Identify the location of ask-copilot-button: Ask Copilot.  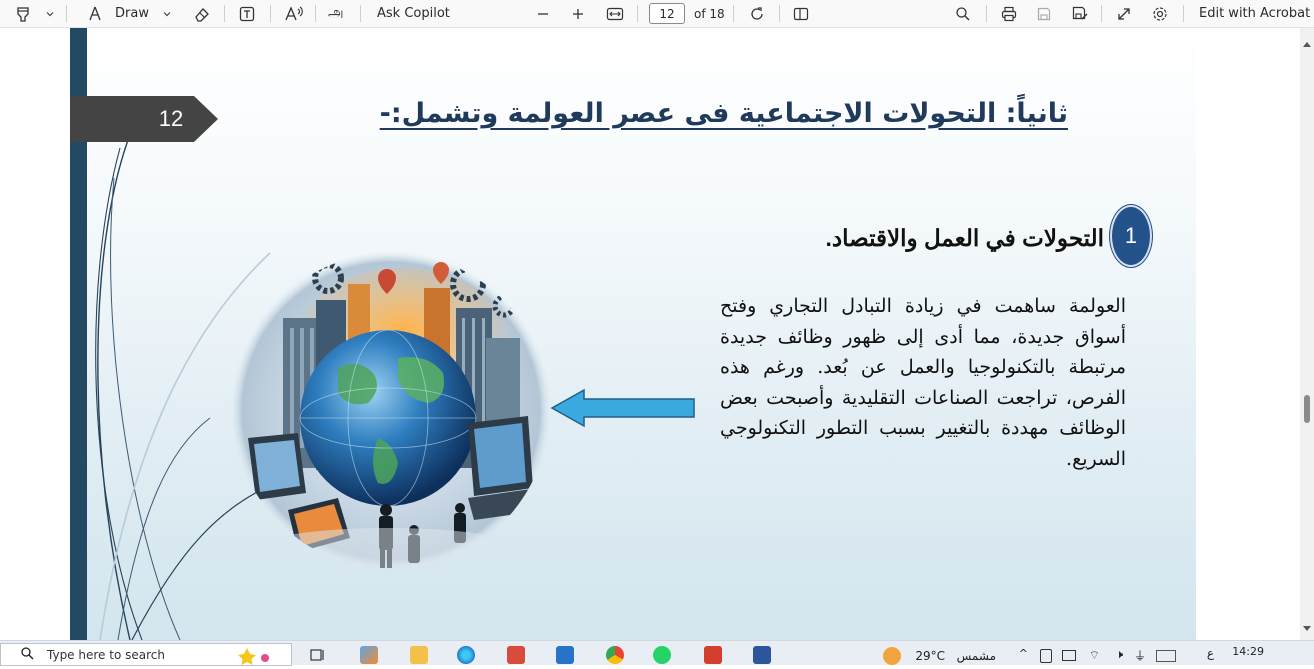
(413, 13).